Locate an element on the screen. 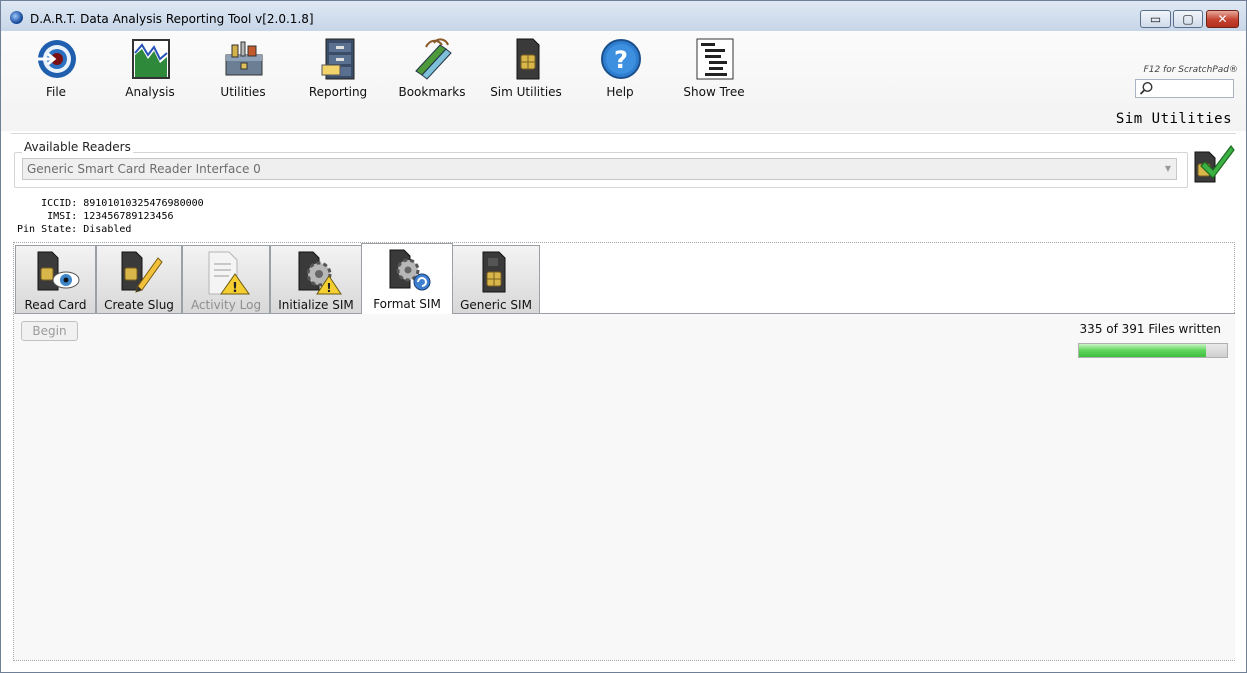  tab-read-card: Read Card is located at coordinates (55, 279).